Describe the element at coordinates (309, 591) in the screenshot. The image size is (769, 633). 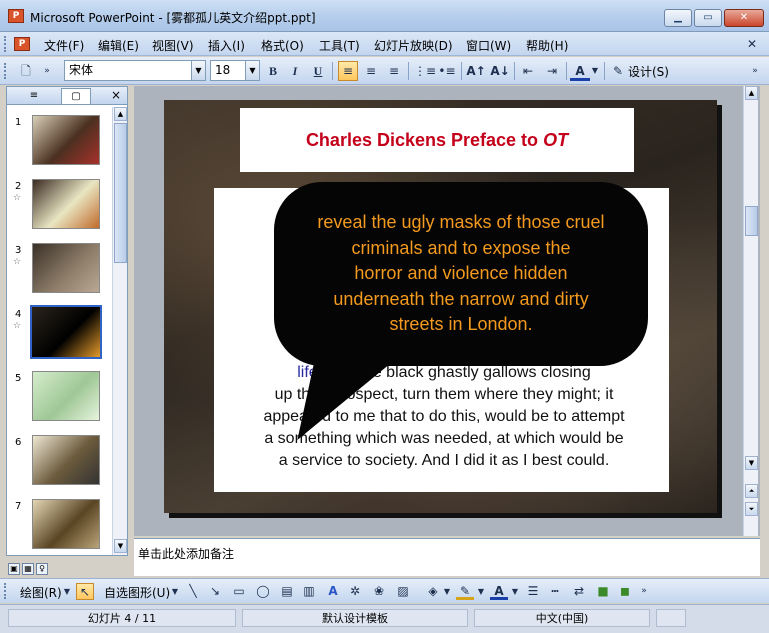
I see `vertical-textbox-icon: ▥` at that location.